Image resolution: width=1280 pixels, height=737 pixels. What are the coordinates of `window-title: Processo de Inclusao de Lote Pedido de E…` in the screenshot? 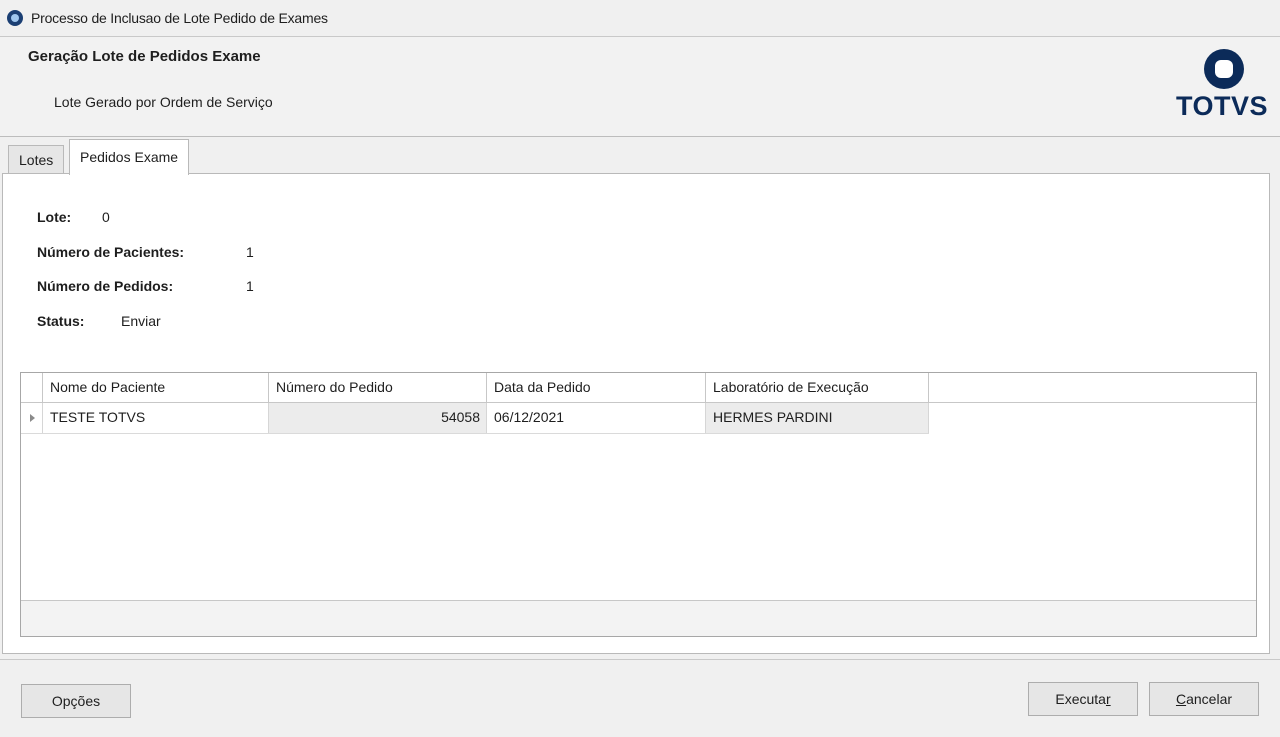 It's located at (179, 18).